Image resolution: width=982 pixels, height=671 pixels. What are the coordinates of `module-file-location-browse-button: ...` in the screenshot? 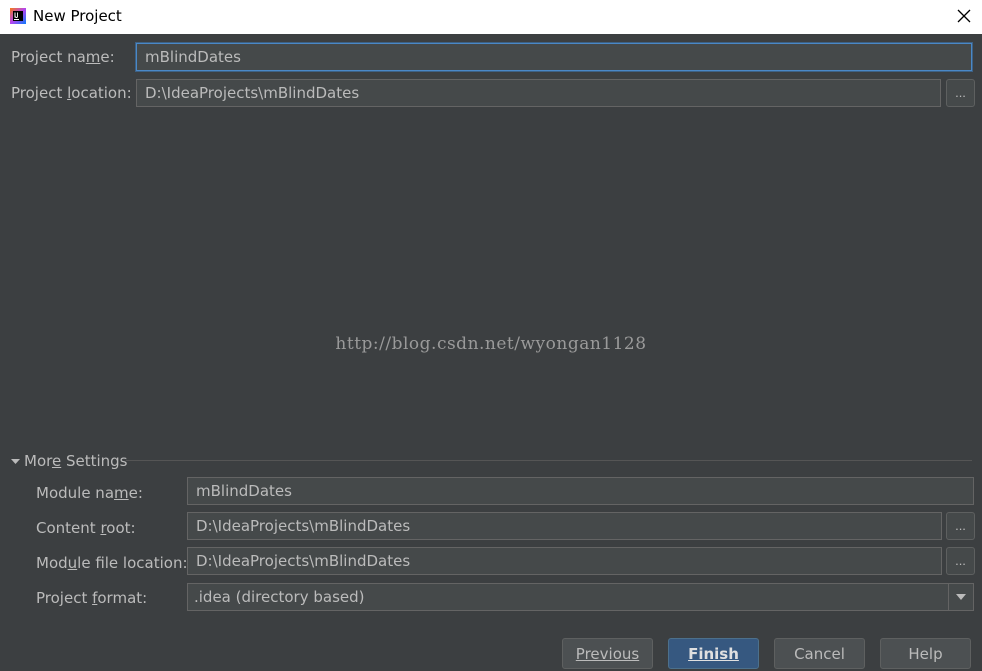 It's located at (960, 561).